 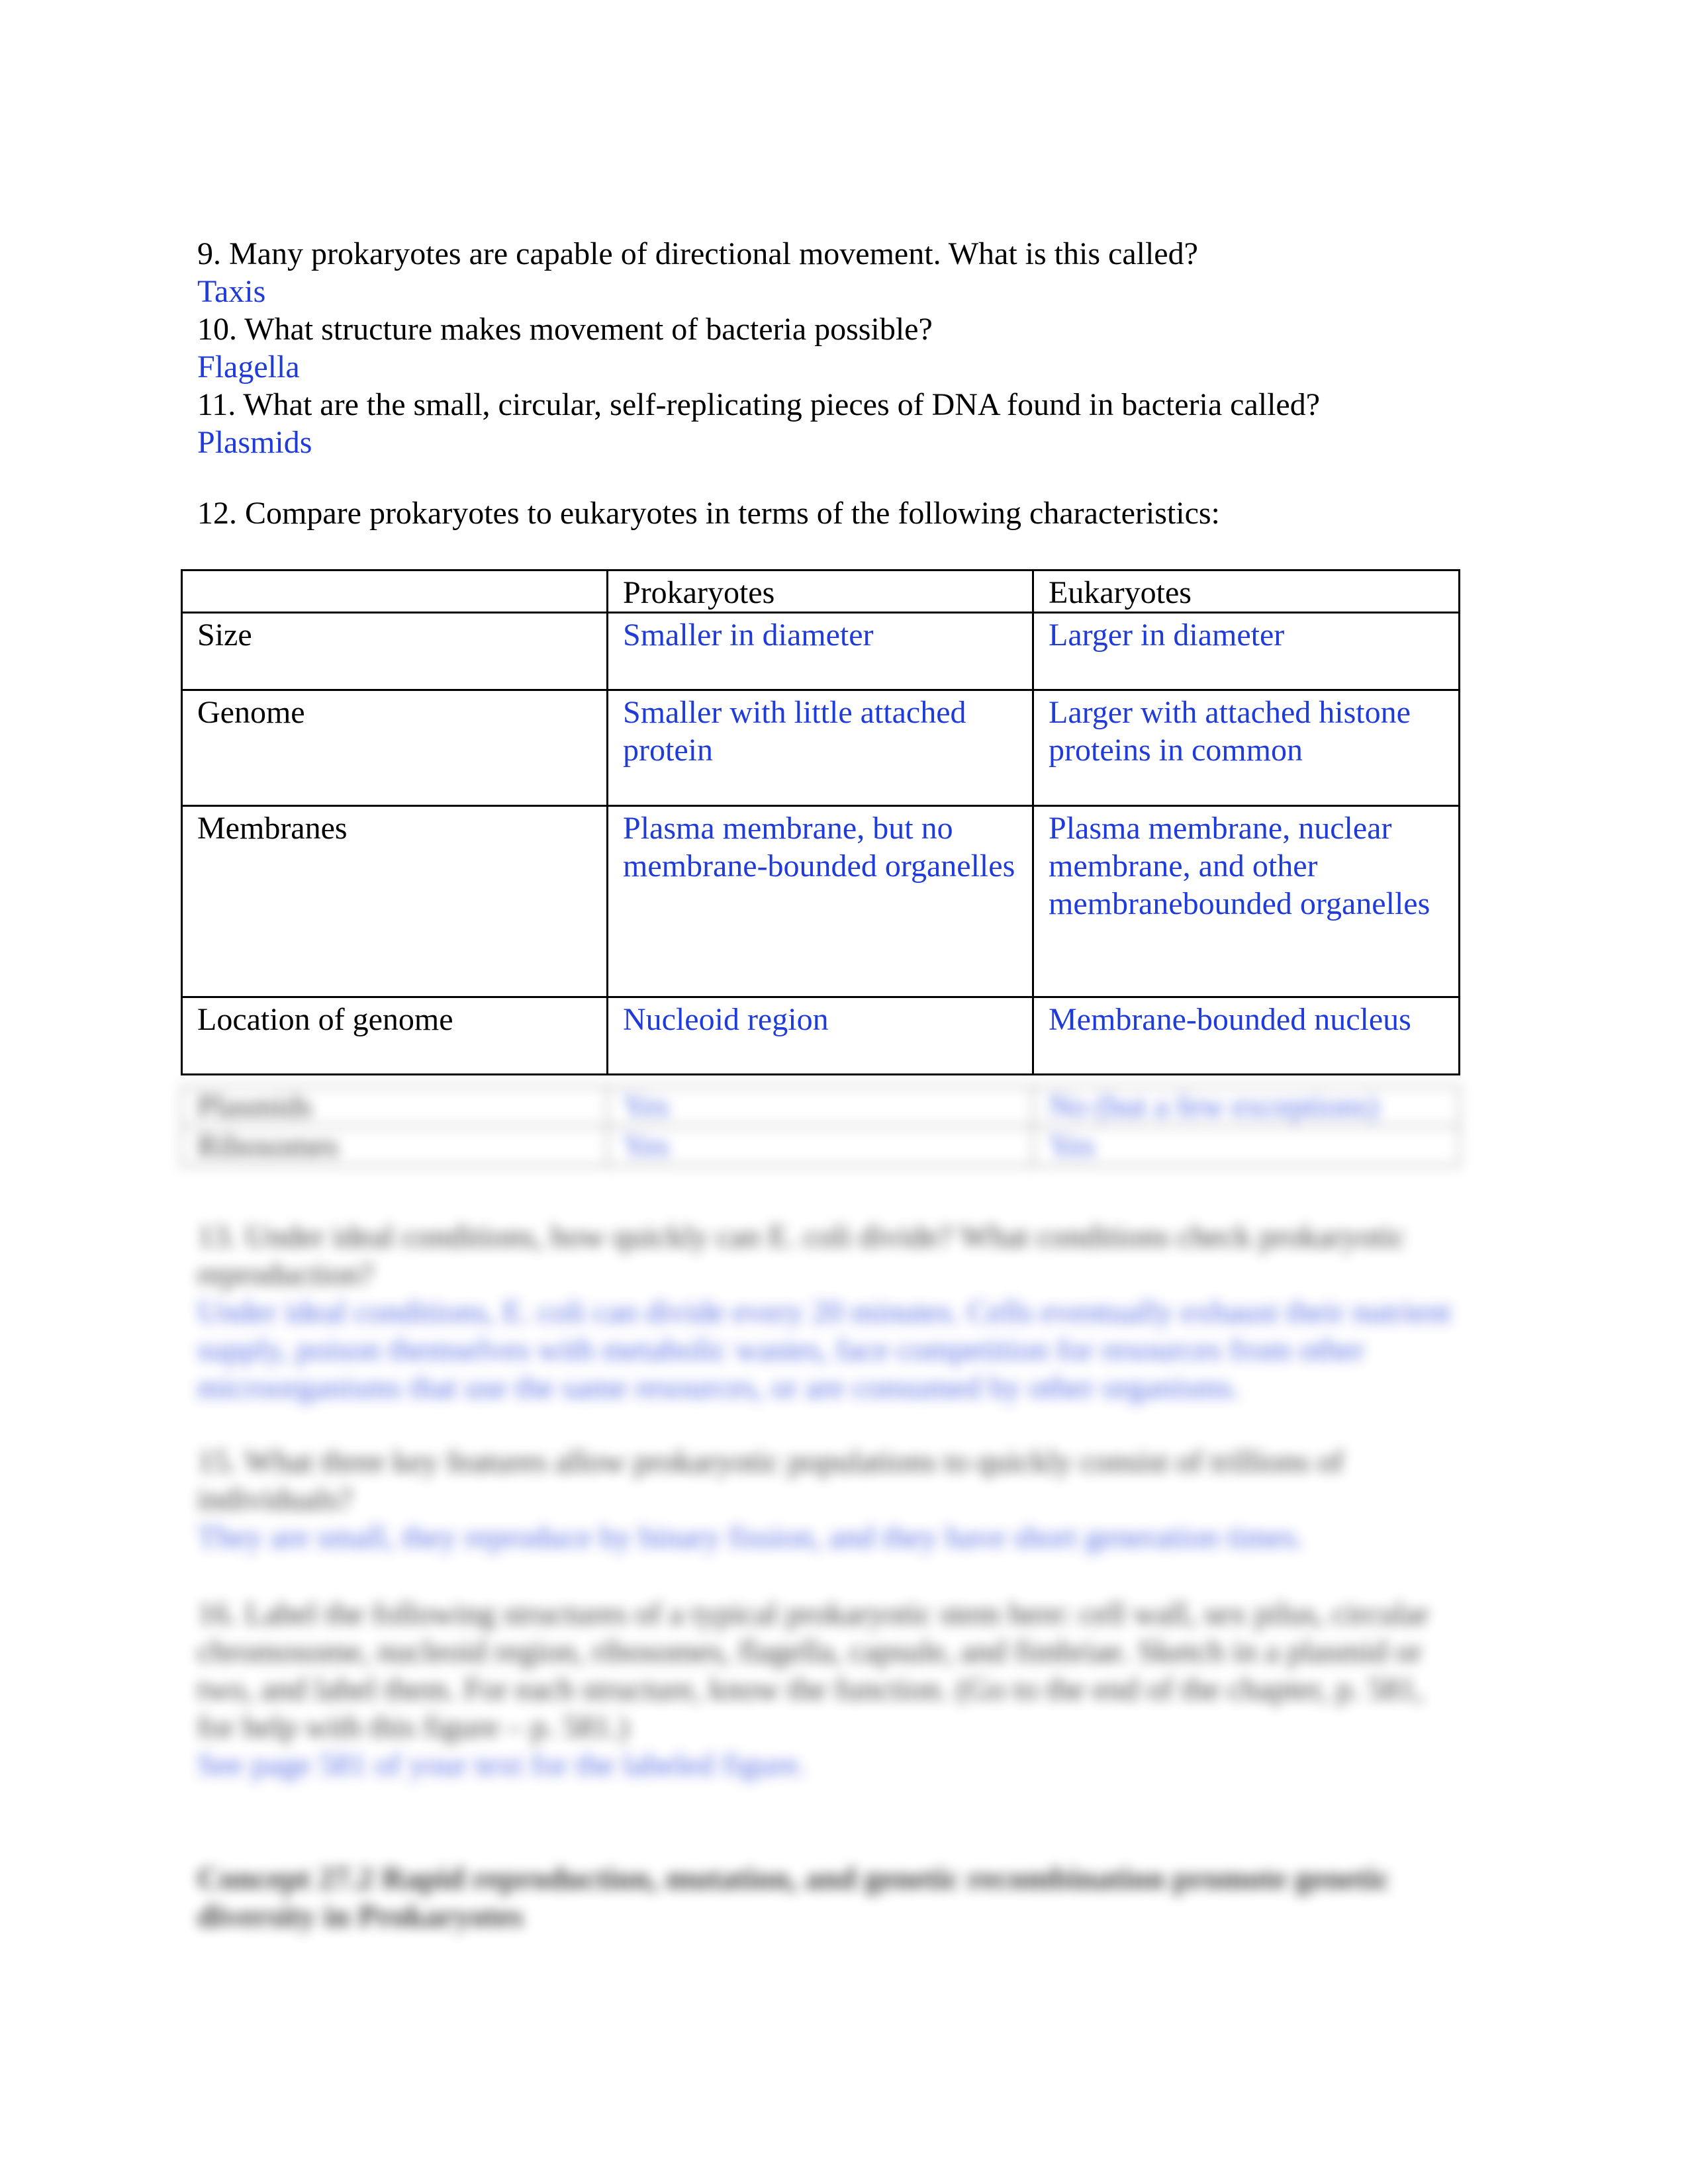 I want to click on row-label: Ribosomes, so click(x=394, y=1146).